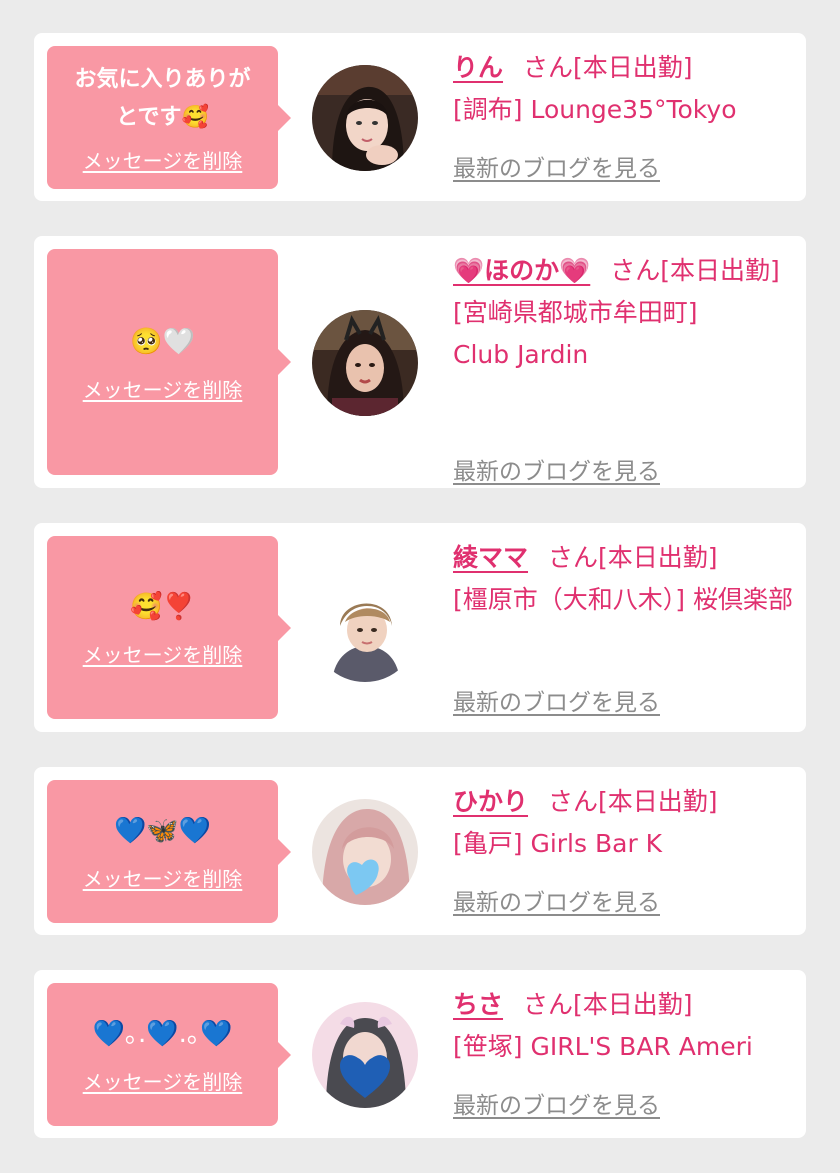  I want to click on cast-info: 綾ママ さん[本日出勤] [橿原市（大和八木）] 桜倶楽部 最新のブログを見る, so click(623, 626).